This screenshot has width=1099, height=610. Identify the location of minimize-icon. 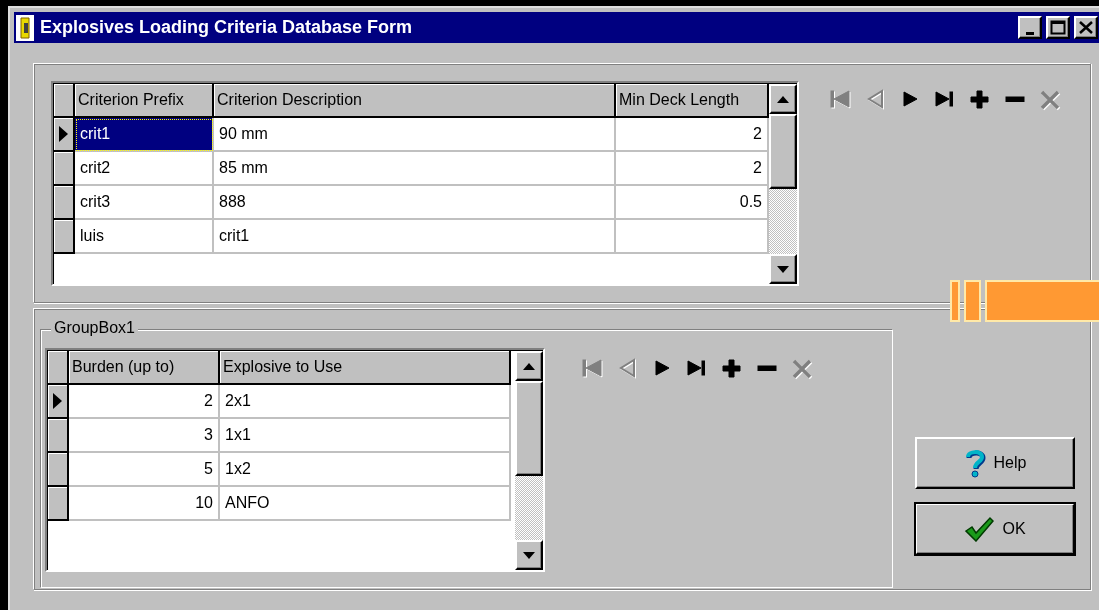
(1030, 33).